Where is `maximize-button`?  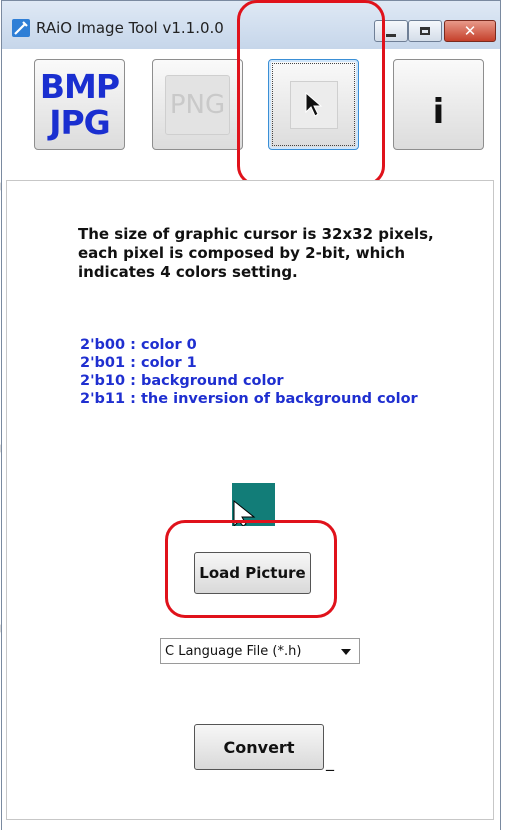
maximize-button is located at coordinates (425, 31).